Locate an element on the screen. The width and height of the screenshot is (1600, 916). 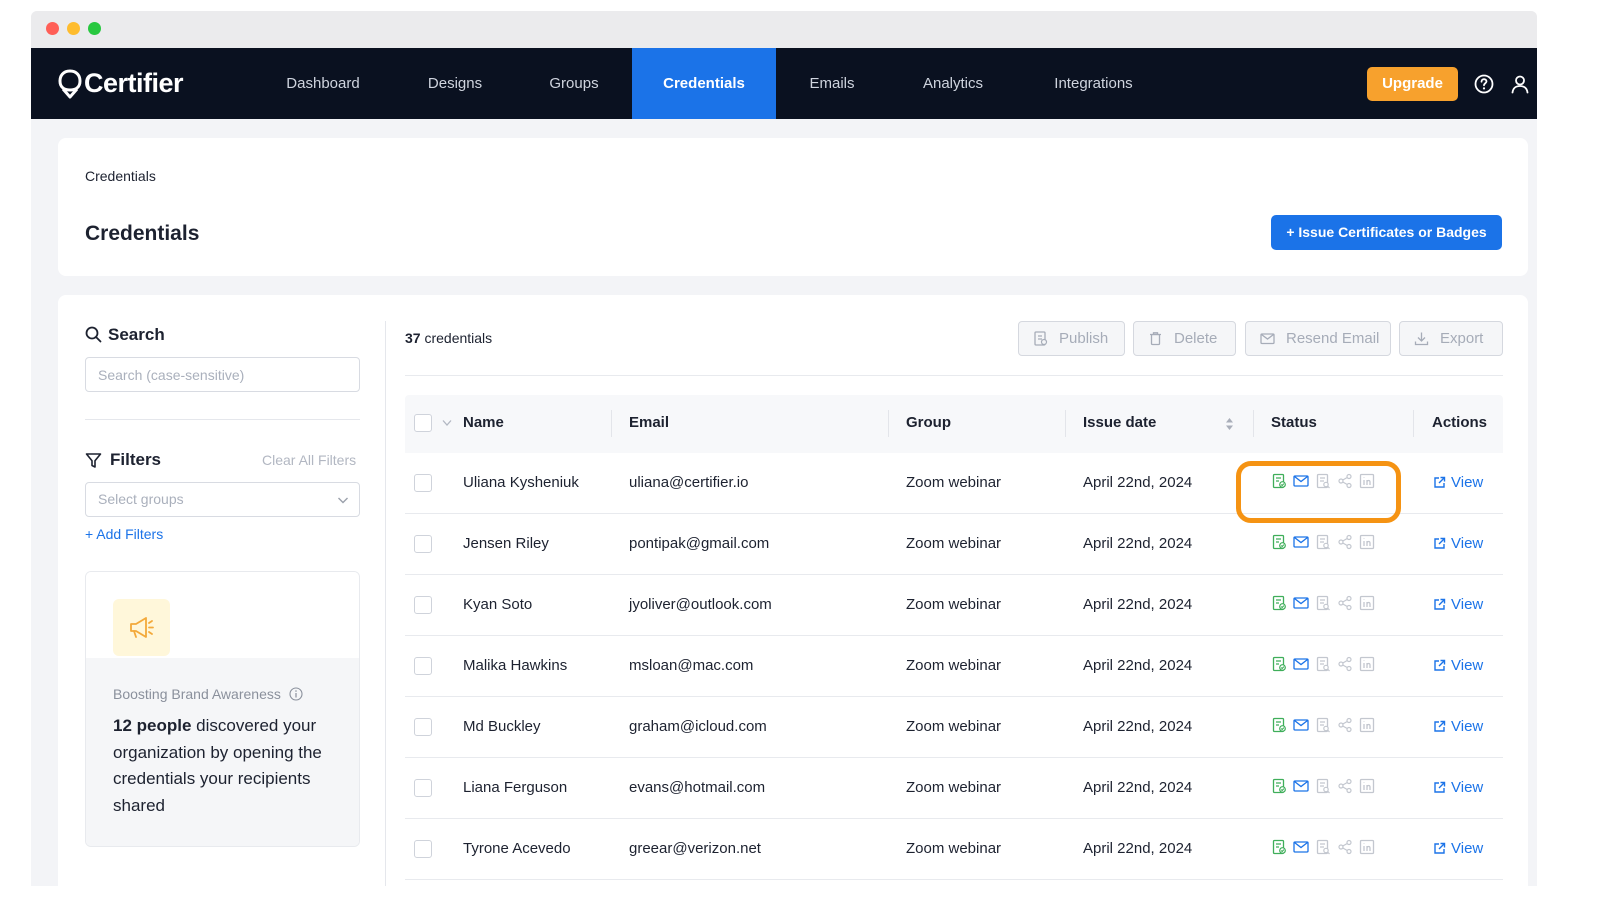
nav-item-emails: Emails is located at coordinates (832, 83).